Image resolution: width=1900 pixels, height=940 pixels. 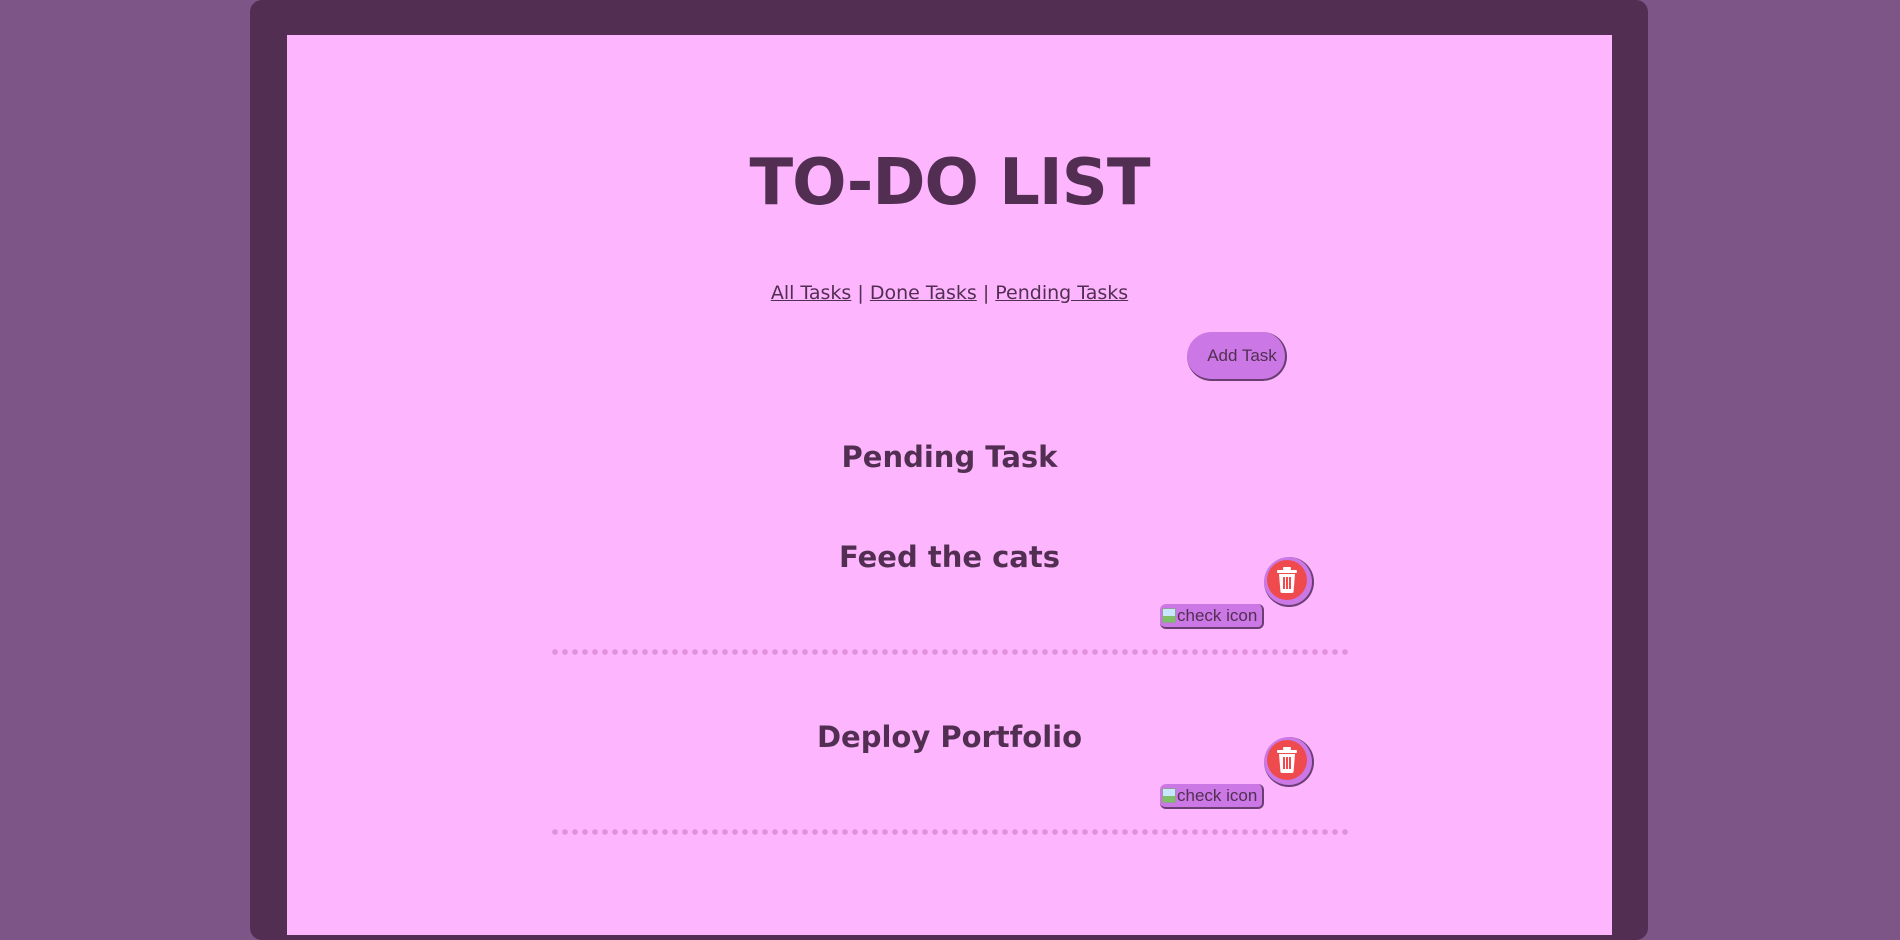 I want to click on task-name: Deploy Portfolio, so click(x=949, y=737).